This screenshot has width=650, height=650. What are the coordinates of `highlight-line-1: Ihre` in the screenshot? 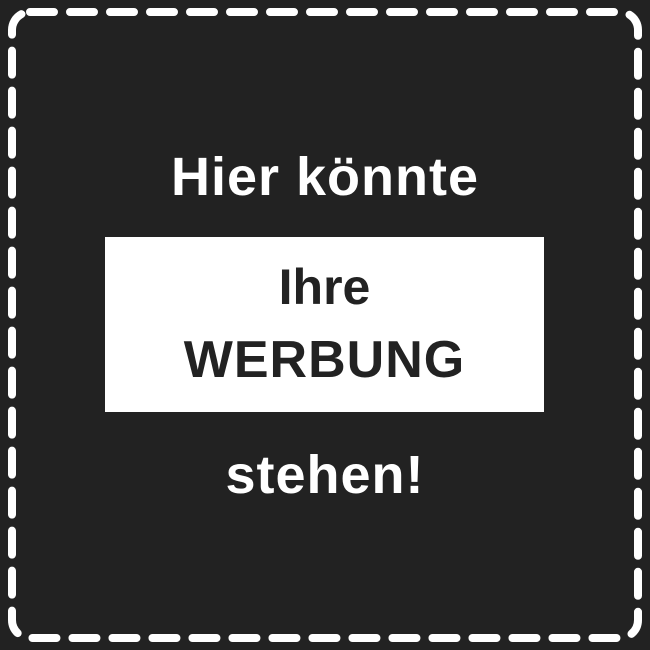 It's located at (324, 287).